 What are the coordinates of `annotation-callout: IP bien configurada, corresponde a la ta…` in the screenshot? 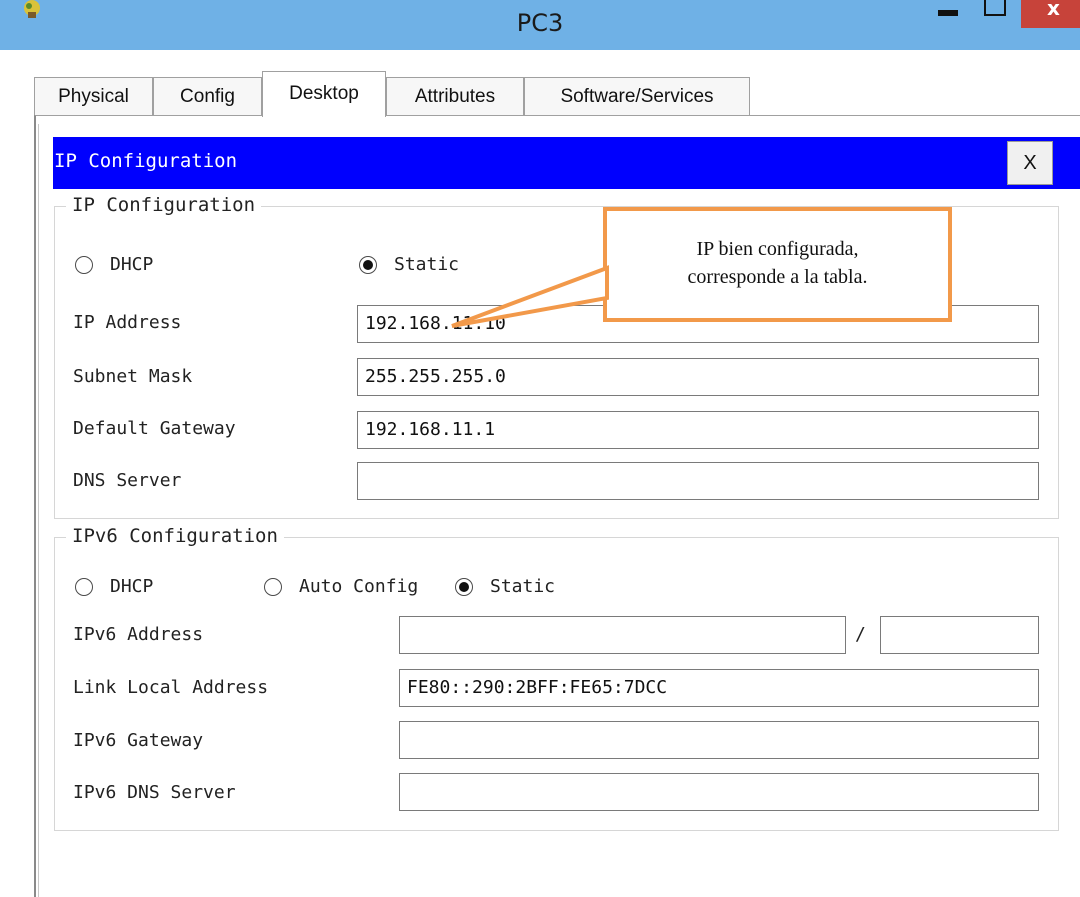 It's located at (777, 264).